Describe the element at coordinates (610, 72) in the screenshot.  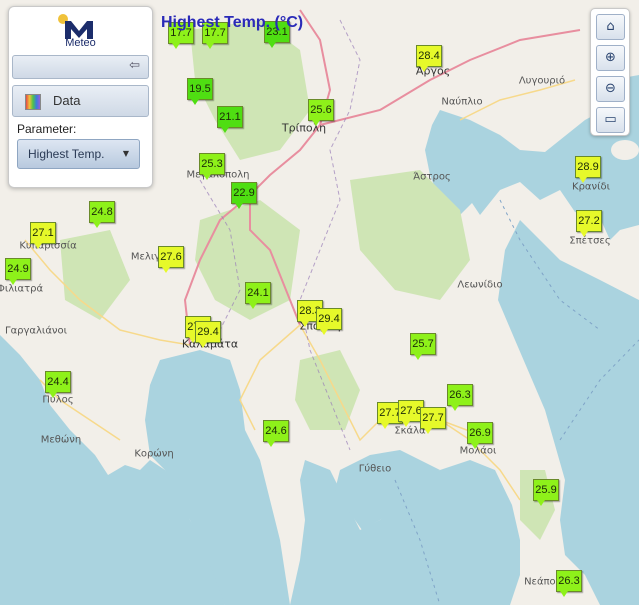
I see `map-toolbar: ⌂ ⊕ ⊖ ▭` at that location.